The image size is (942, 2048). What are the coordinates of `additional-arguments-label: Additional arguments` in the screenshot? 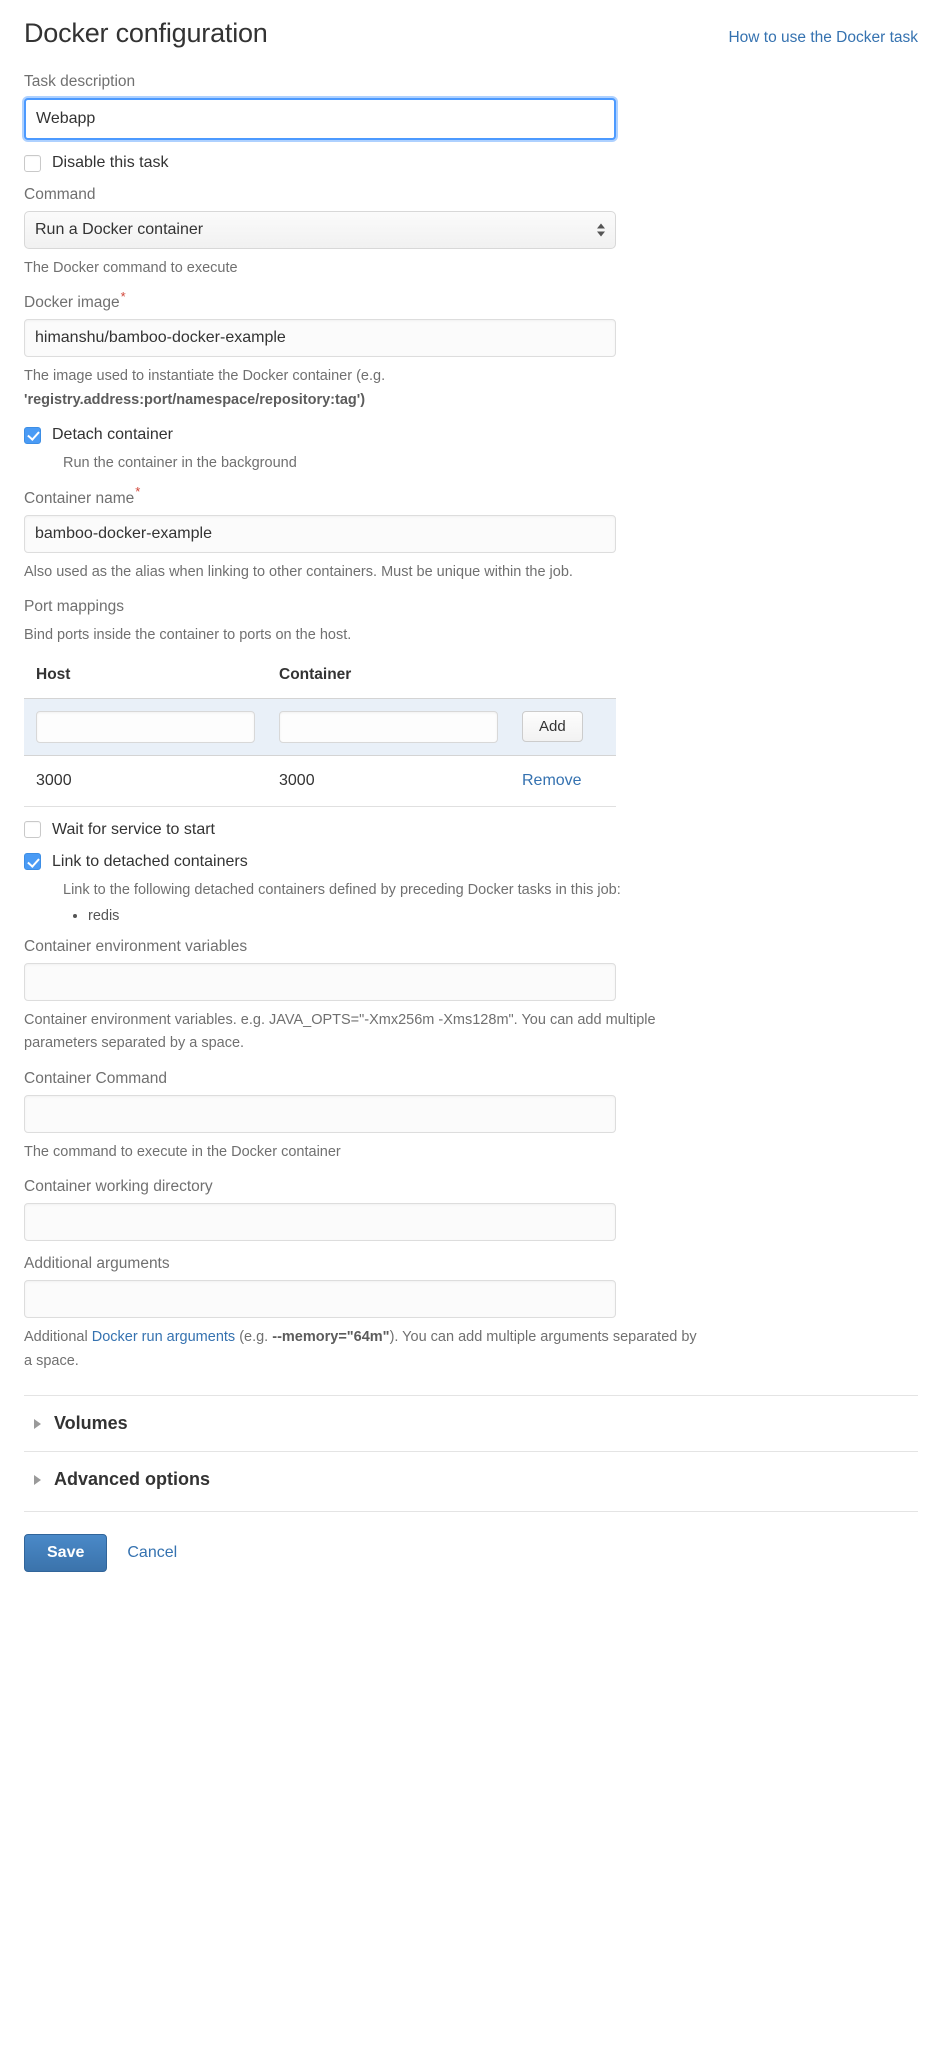 It's located at (97, 1264).